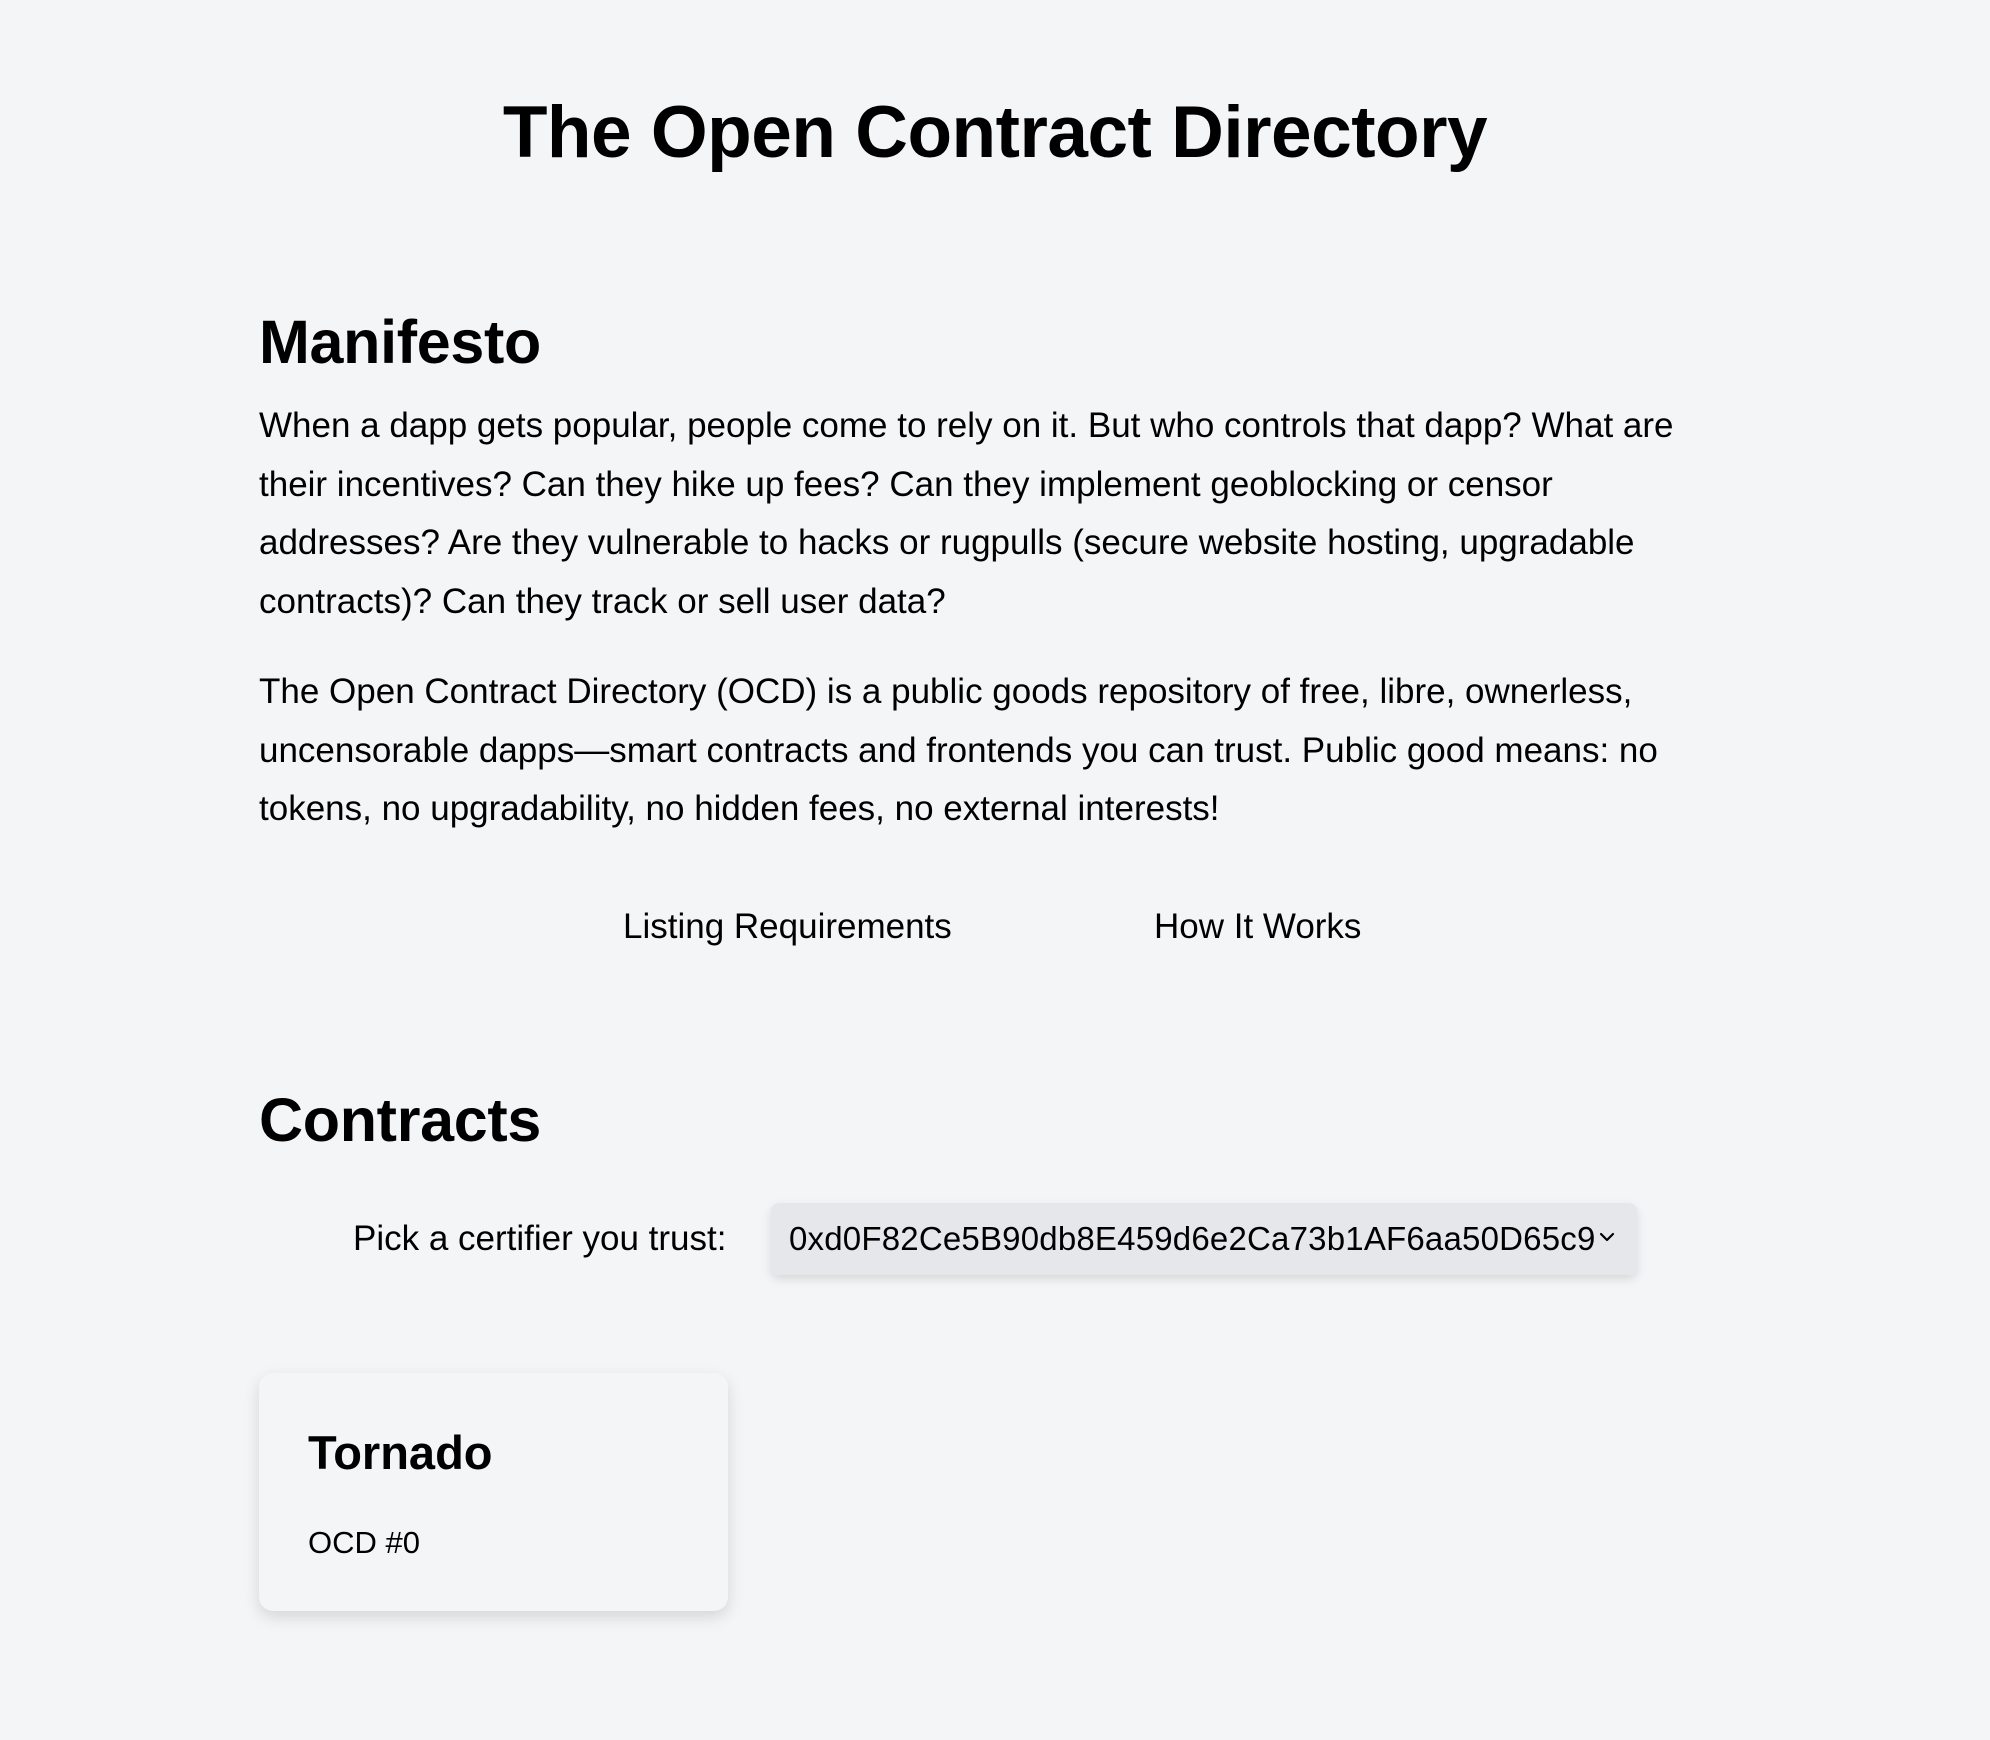 The image size is (1990, 1740). I want to click on manifesto-heading: Manifesto, so click(400, 342).